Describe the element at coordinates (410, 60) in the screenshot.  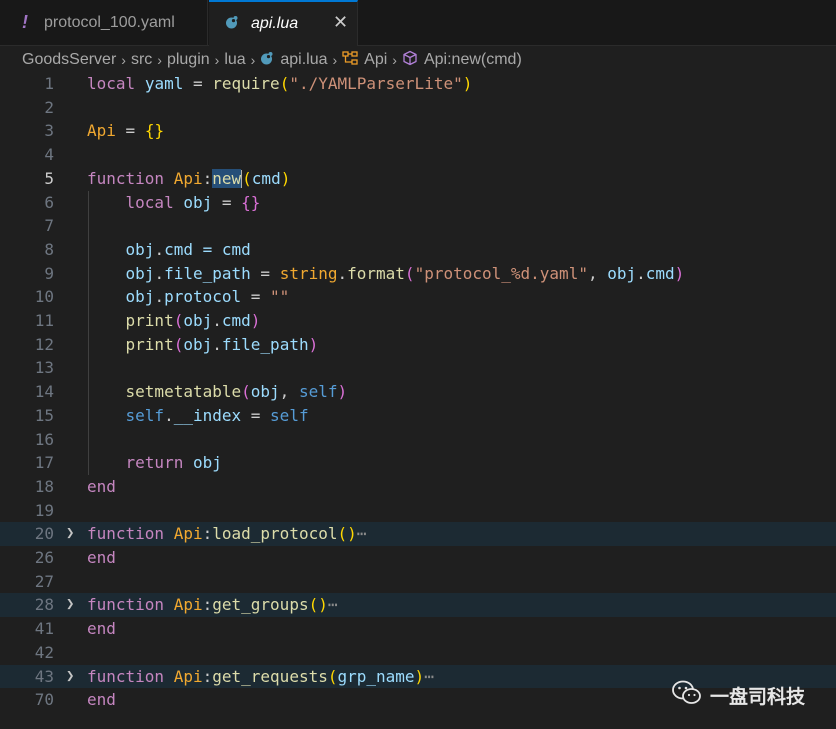
I see `method-cube-icon` at that location.